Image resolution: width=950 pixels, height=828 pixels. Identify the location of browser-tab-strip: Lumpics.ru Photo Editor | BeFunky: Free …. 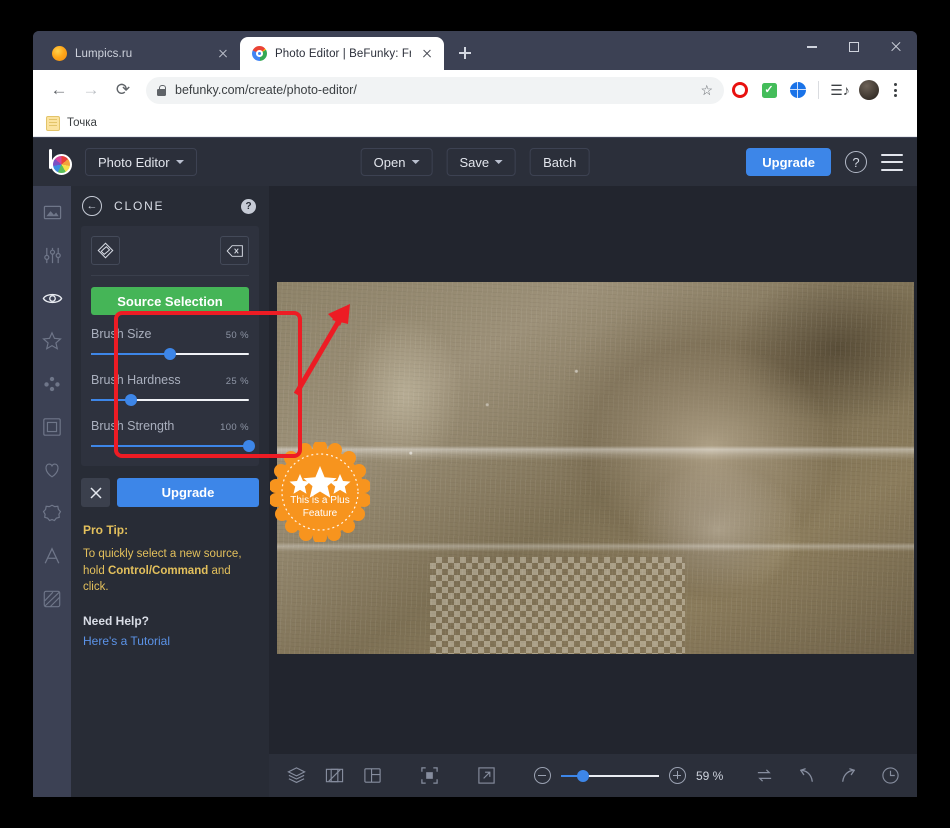
(475, 50).